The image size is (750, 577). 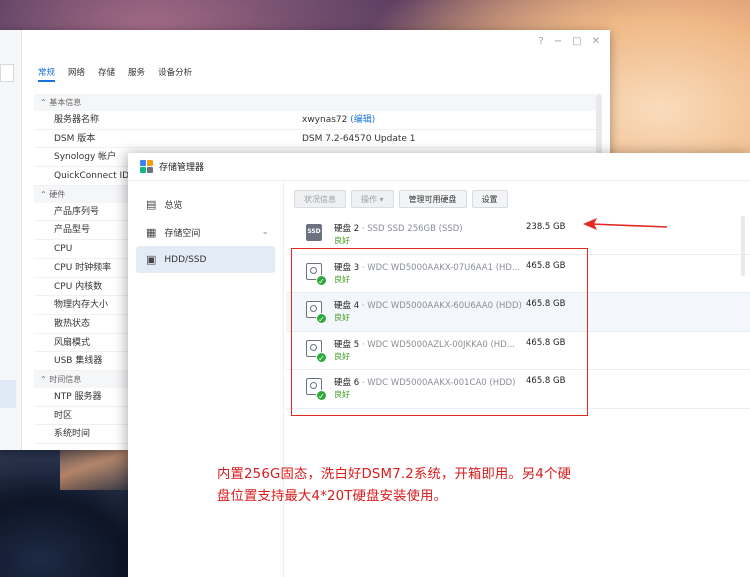 I want to click on window-title: 存储管理器, so click(x=182, y=168).